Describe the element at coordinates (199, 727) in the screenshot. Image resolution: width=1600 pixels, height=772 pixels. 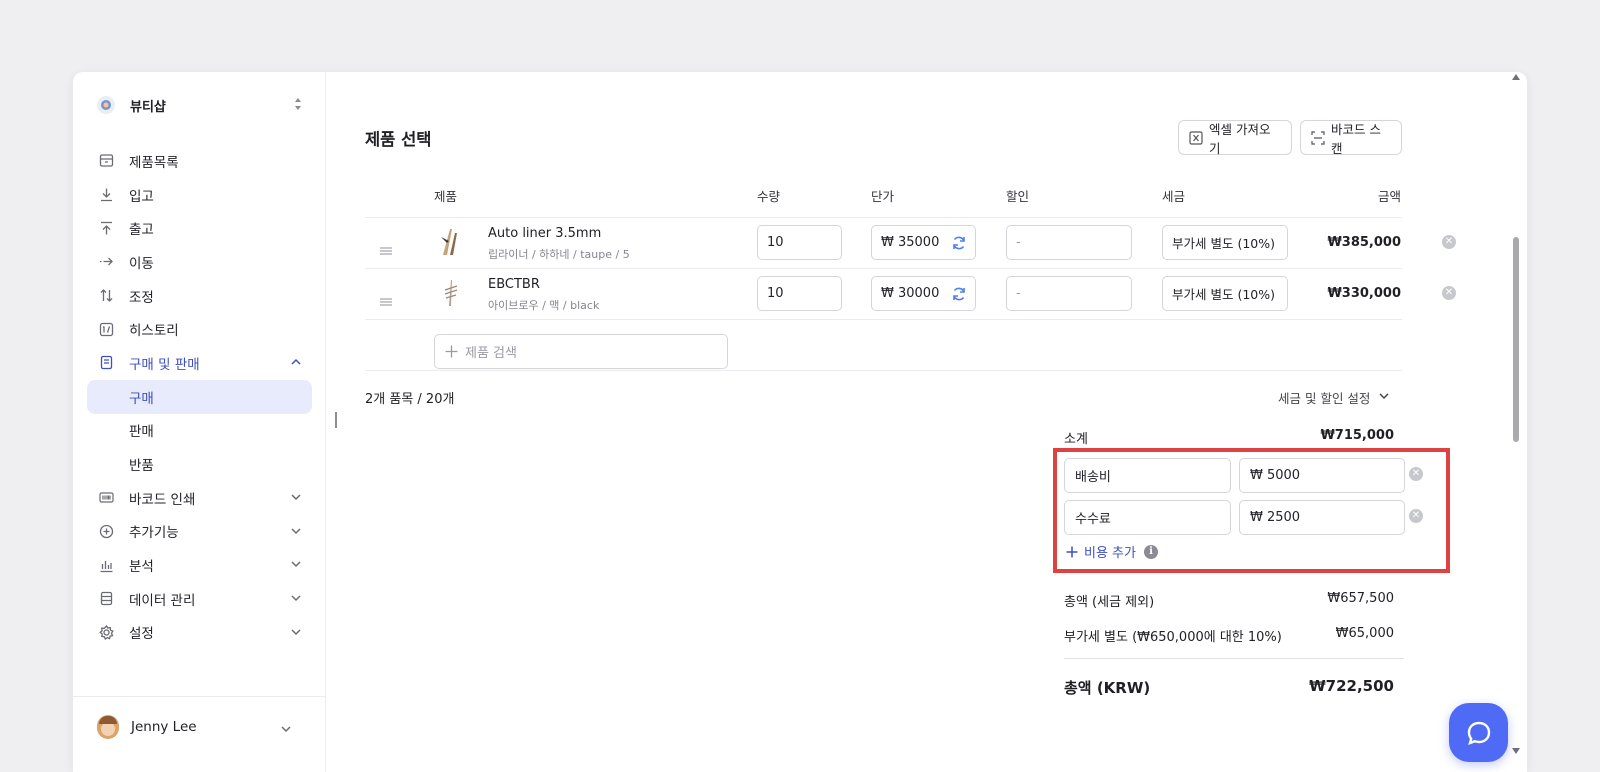
I see `user-menu: Jenny Lee` at that location.